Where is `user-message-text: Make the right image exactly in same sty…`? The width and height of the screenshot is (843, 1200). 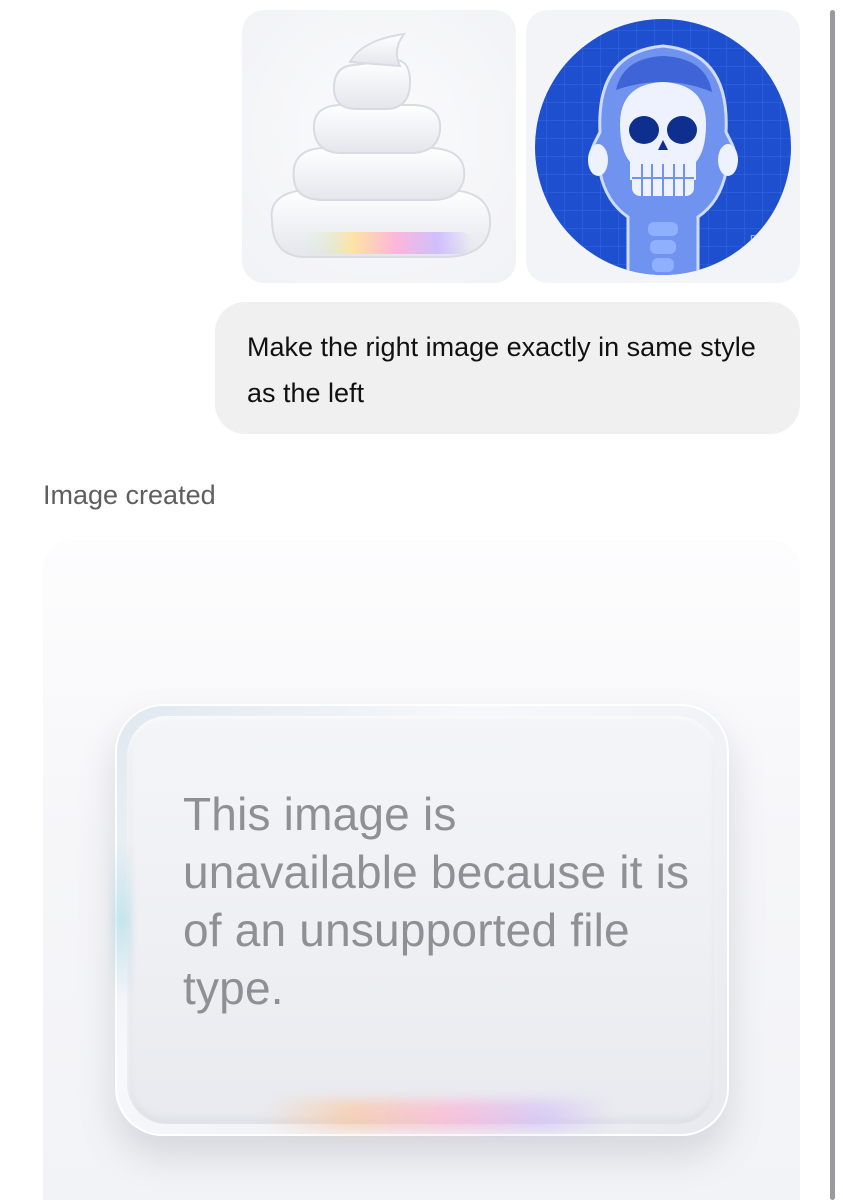 user-message-text: Make the right image exactly in same sty… is located at coordinates (501, 370).